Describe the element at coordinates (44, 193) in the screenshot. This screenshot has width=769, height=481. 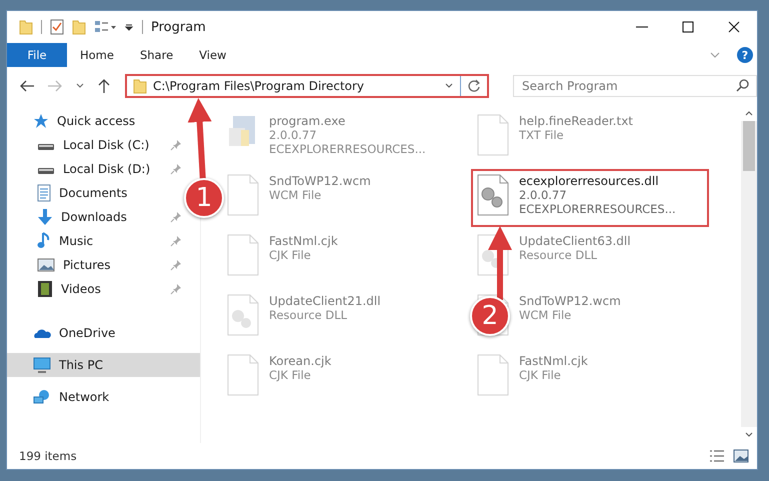
I see `document-icon` at that location.